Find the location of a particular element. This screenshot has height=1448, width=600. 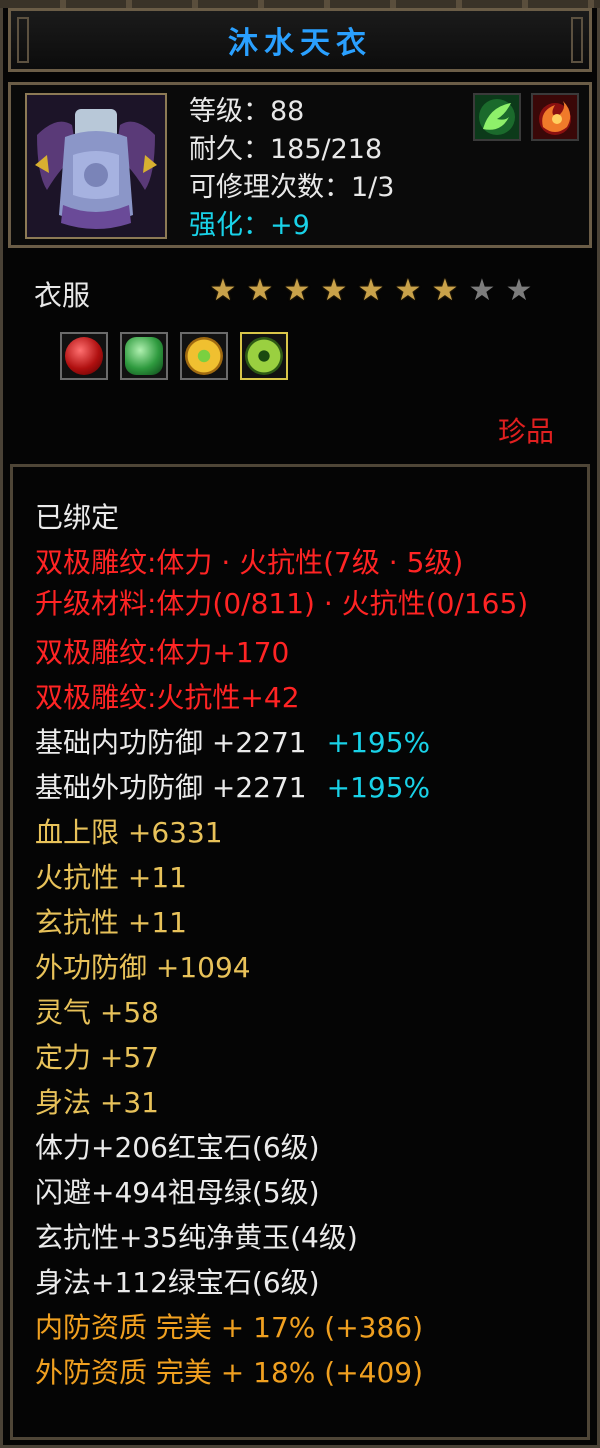

xuan-resist-stat: 玄抗性 +11 is located at coordinates (111, 922).